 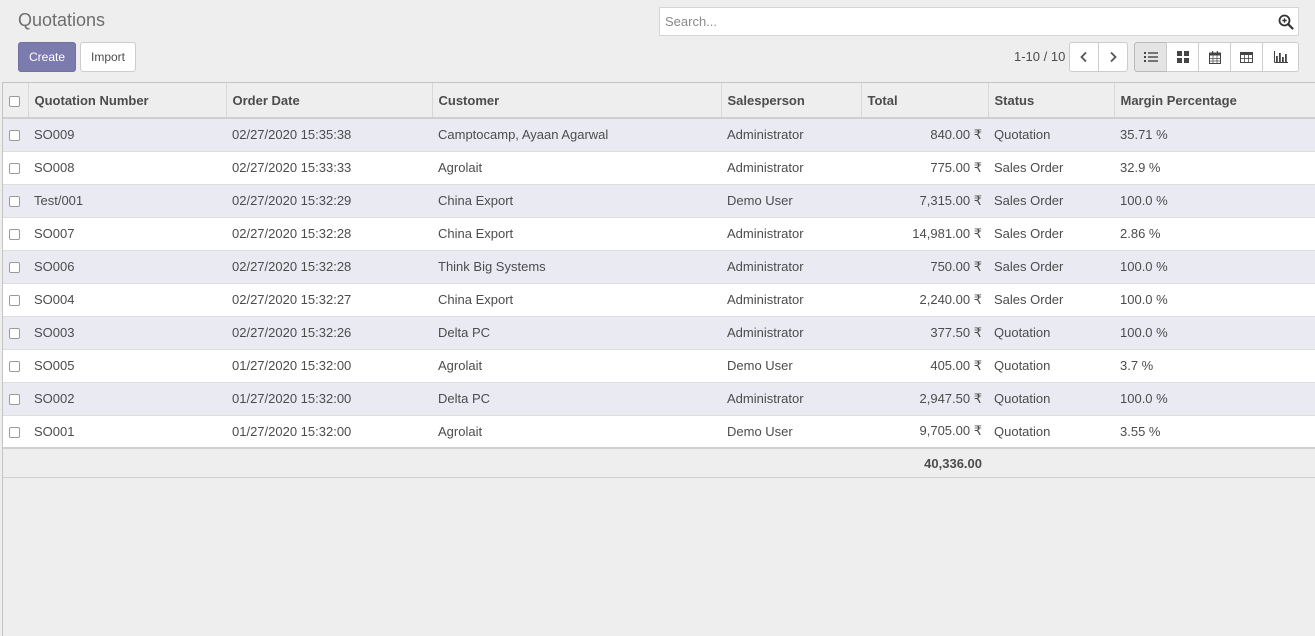 What do you see at coordinates (760, 200) in the screenshot?
I see `cell-salesperson: Demo User` at bounding box center [760, 200].